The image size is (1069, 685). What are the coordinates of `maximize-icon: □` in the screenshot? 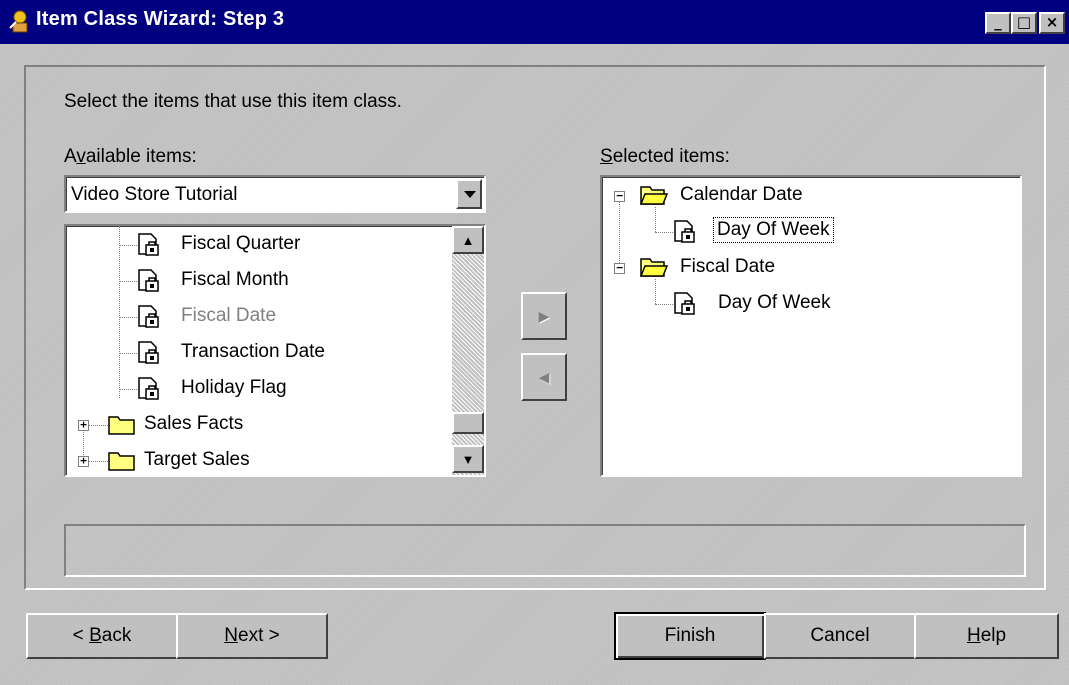 It's located at (1024, 22).